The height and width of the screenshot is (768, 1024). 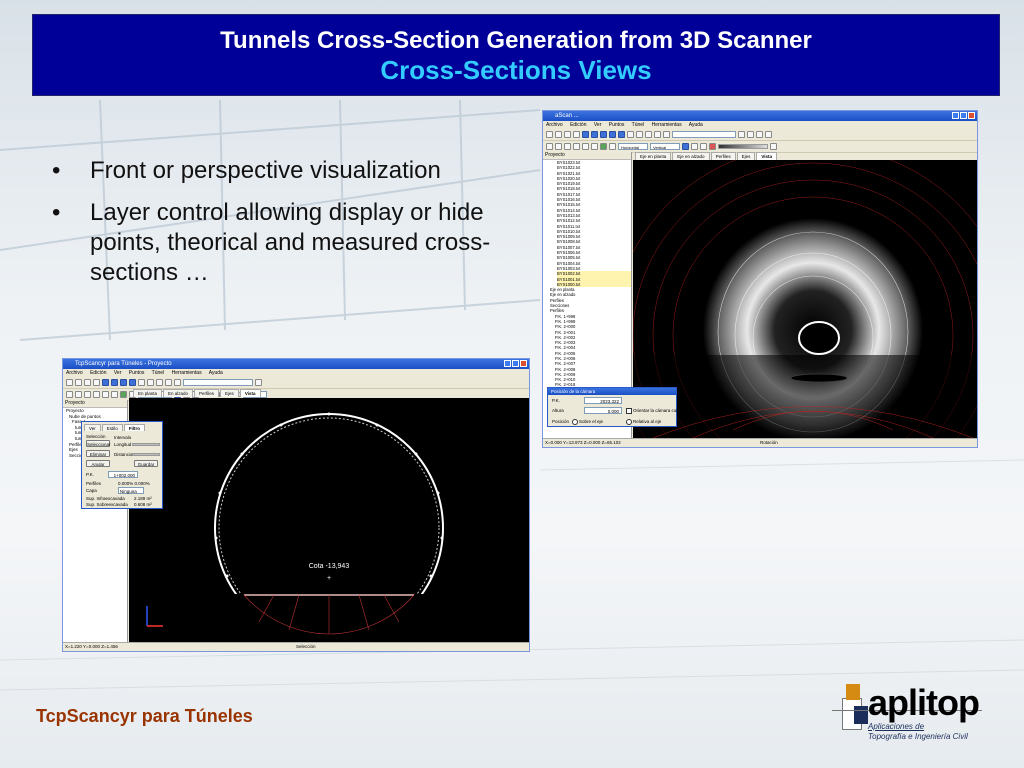 I want to click on on-axis-radio: Sobre el eje, so click(x=587, y=422).